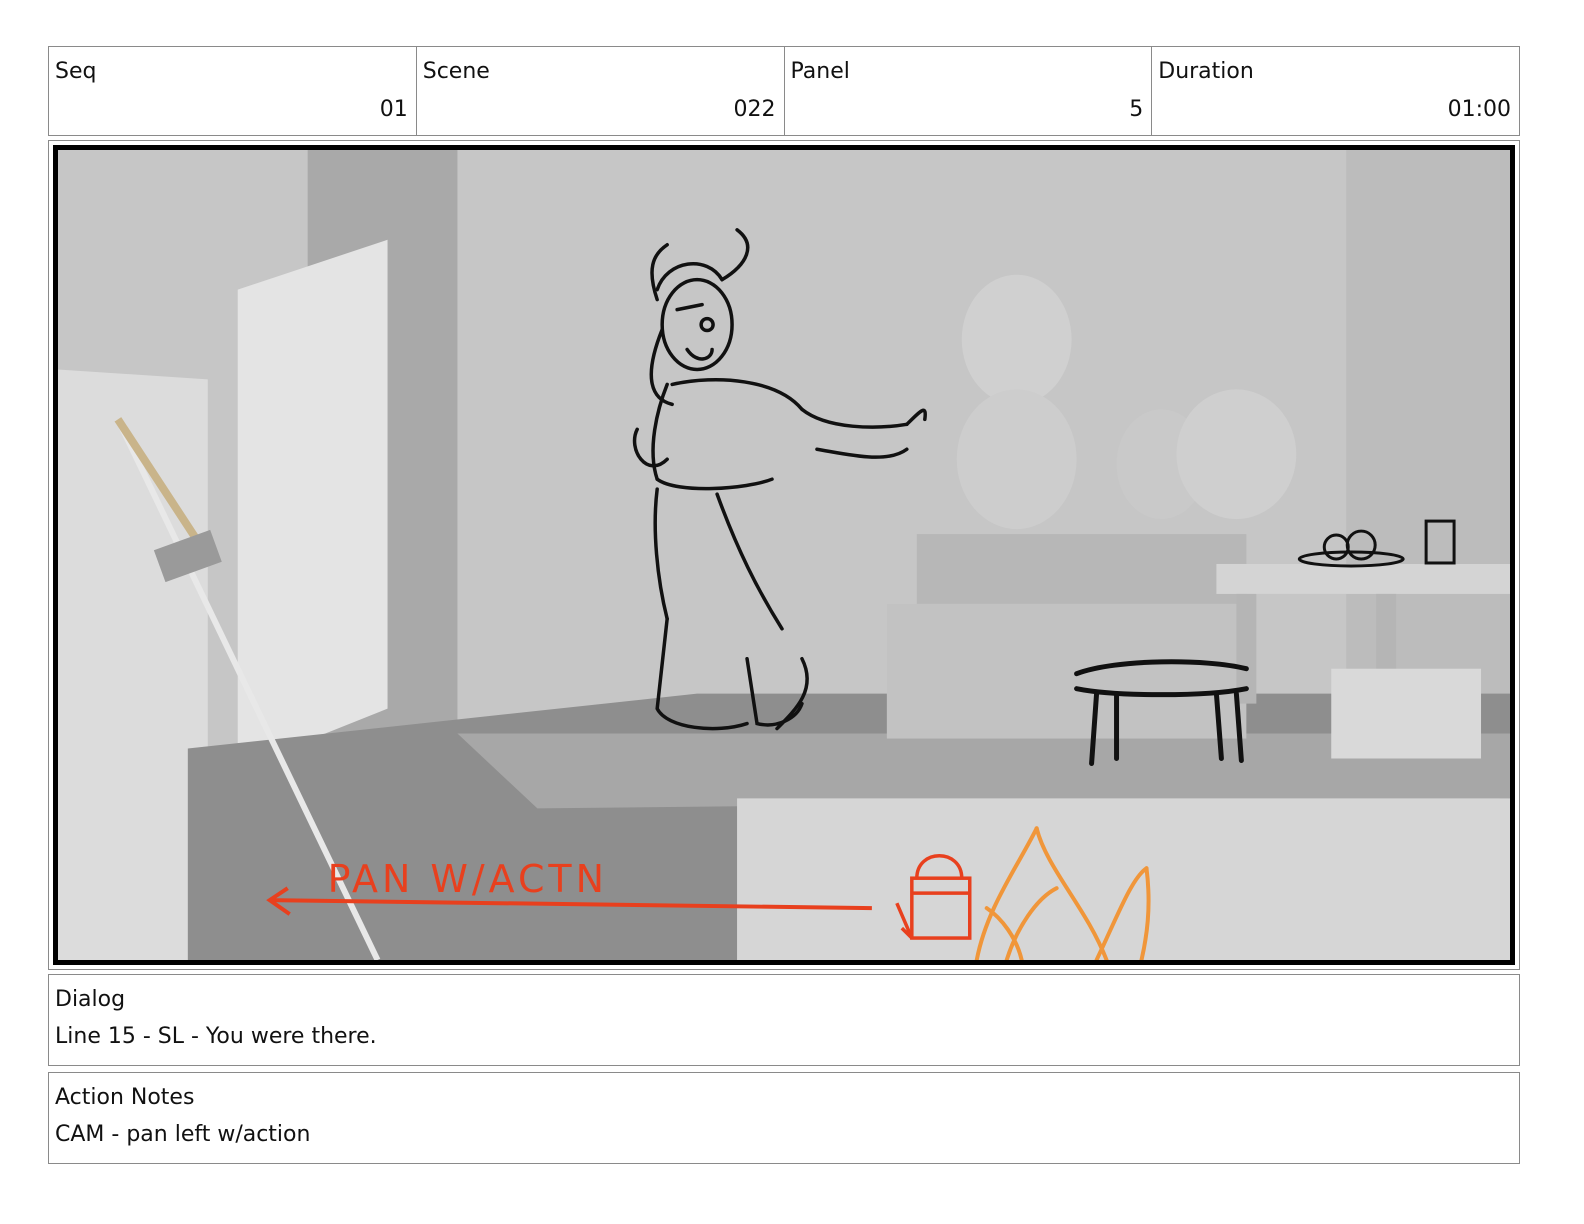 The image size is (1584, 1224). I want to click on panel-value: 5, so click(1136, 109).